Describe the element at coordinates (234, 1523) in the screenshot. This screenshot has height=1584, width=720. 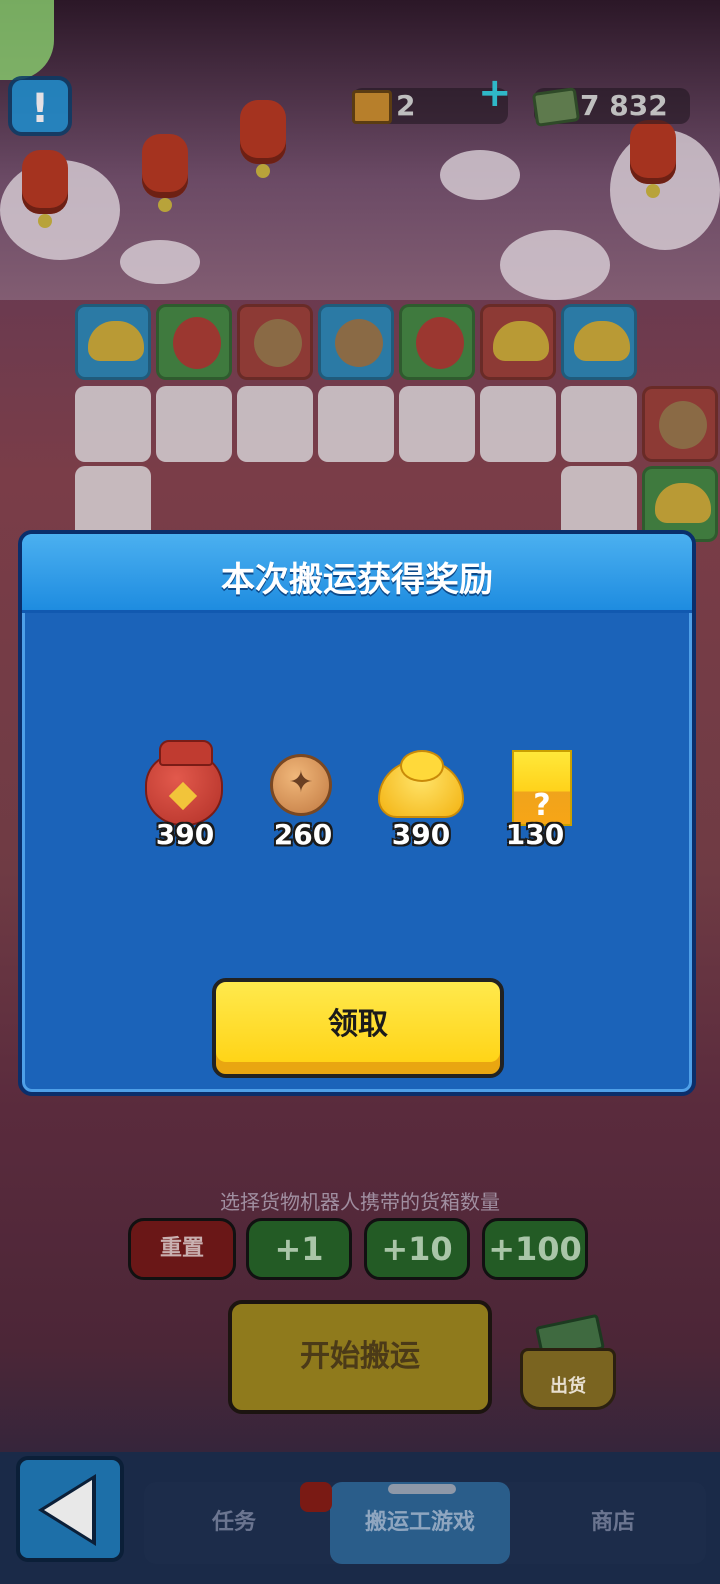
I see `tab-tasks: 任务` at that location.